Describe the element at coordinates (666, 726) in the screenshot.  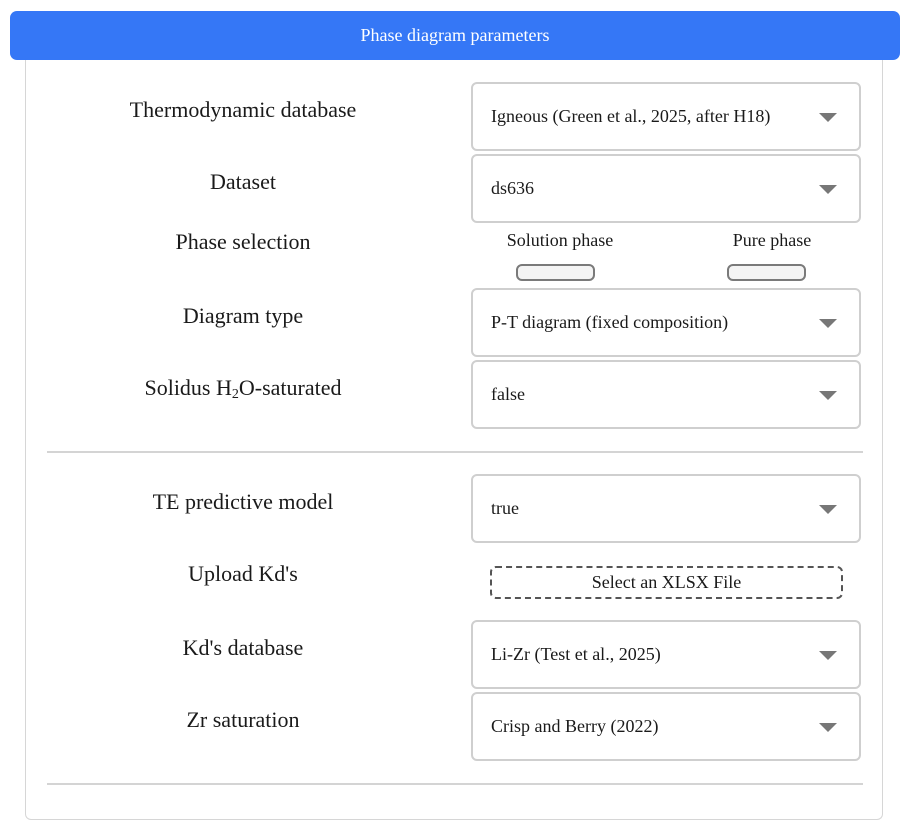
I see `zr-saturation-select: Crisp and Berry (2022)` at that location.